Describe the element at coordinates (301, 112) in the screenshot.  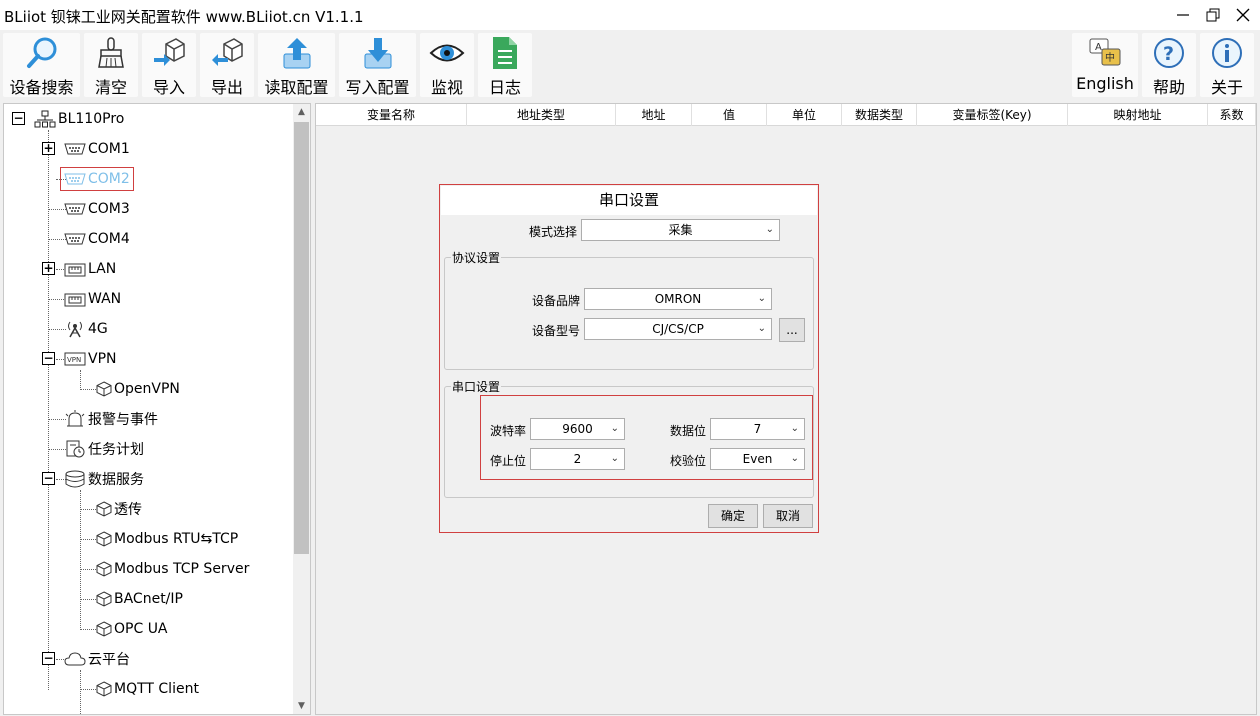
I see `scroll-up-icon: ▲` at that location.